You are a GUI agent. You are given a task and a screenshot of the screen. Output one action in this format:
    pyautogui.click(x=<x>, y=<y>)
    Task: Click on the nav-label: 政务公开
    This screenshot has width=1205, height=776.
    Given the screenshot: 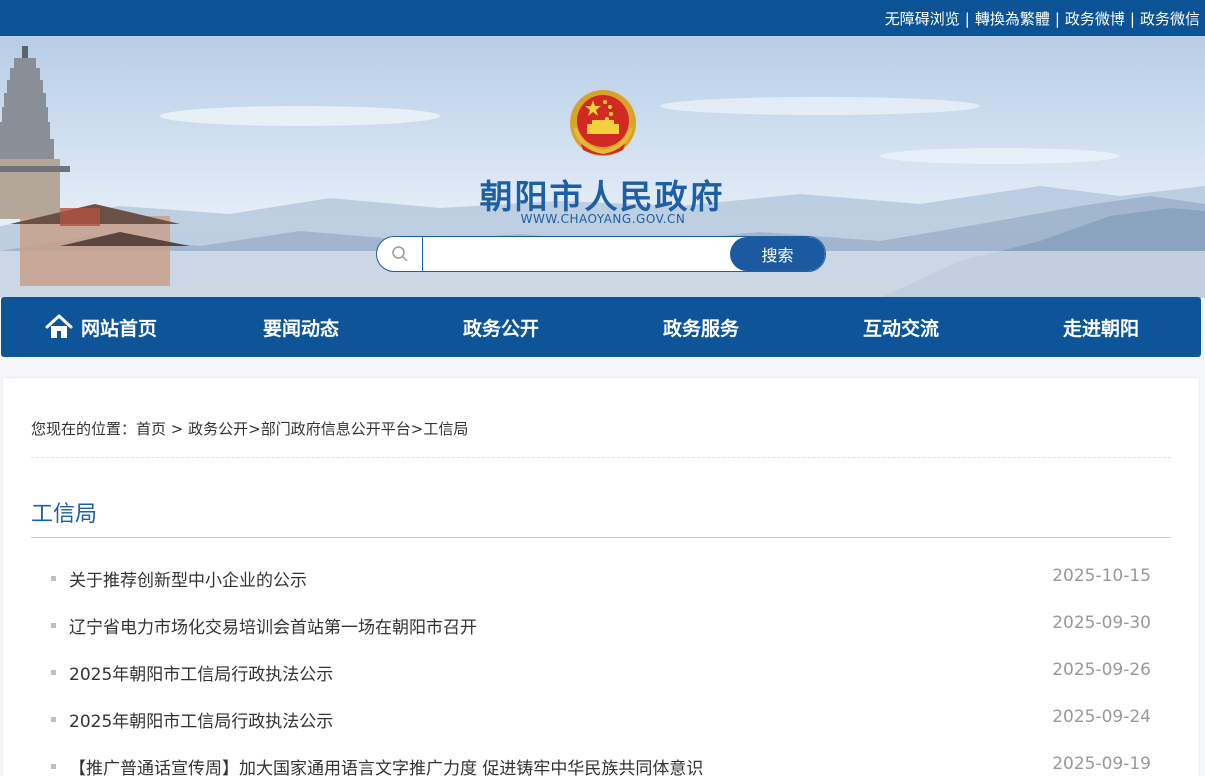 What is the action you would take?
    pyautogui.click(x=500, y=328)
    